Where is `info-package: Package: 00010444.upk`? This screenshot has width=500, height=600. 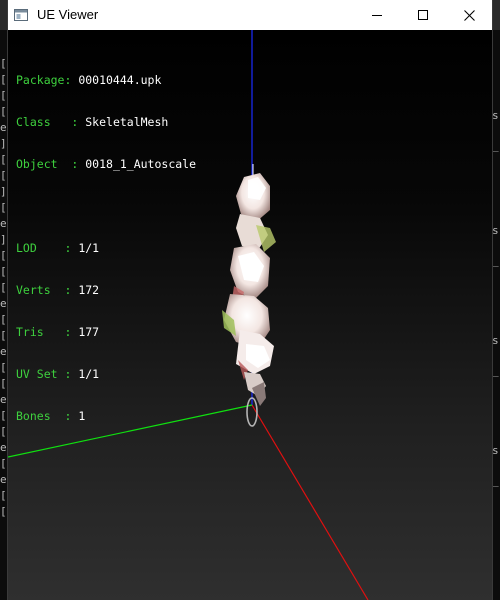
info-package: Package: 00010444.upk is located at coordinates (106, 80).